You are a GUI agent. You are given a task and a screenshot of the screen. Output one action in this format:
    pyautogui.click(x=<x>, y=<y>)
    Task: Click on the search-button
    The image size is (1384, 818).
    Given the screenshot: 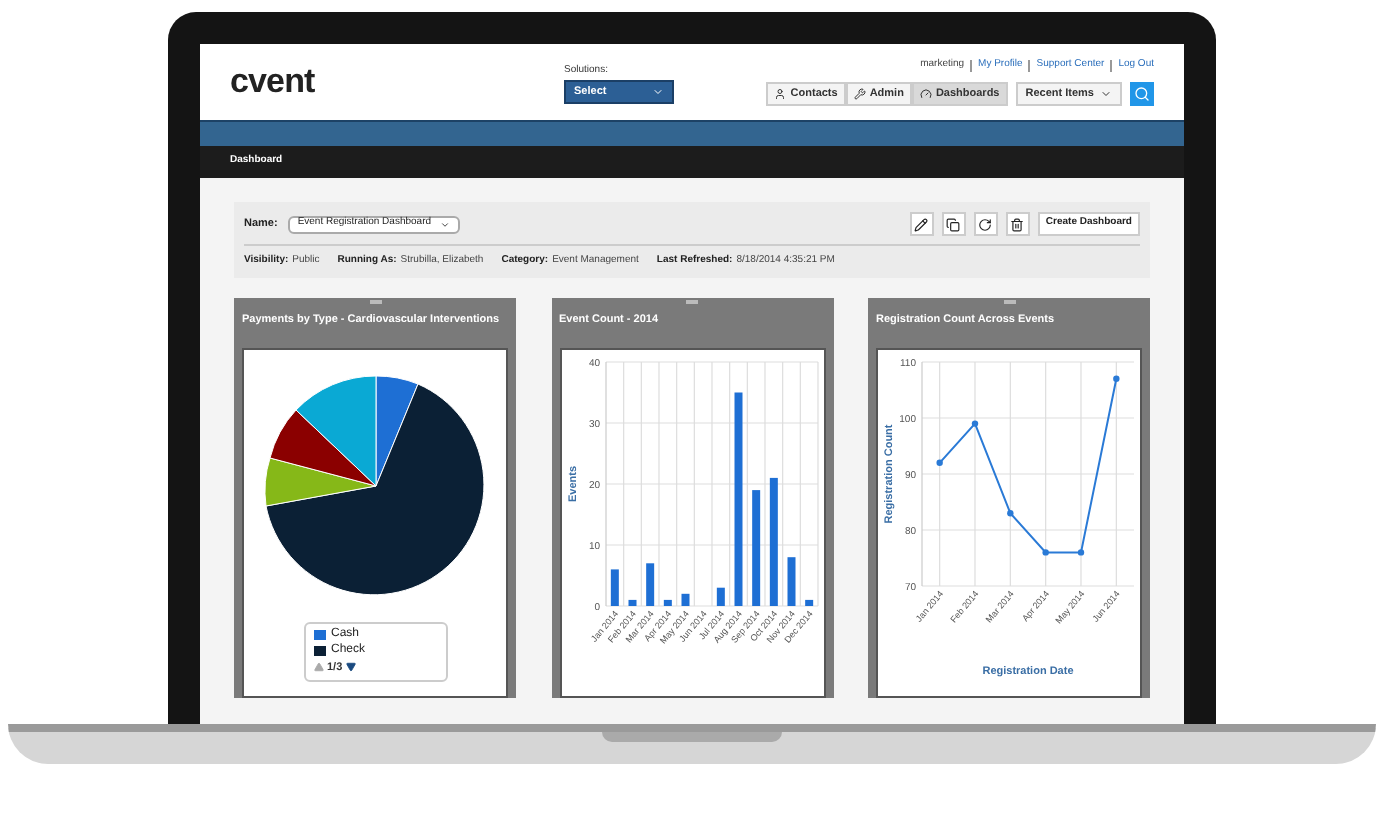 What is the action you would take?
    pyautogui.click(x=1142, y=93)
    